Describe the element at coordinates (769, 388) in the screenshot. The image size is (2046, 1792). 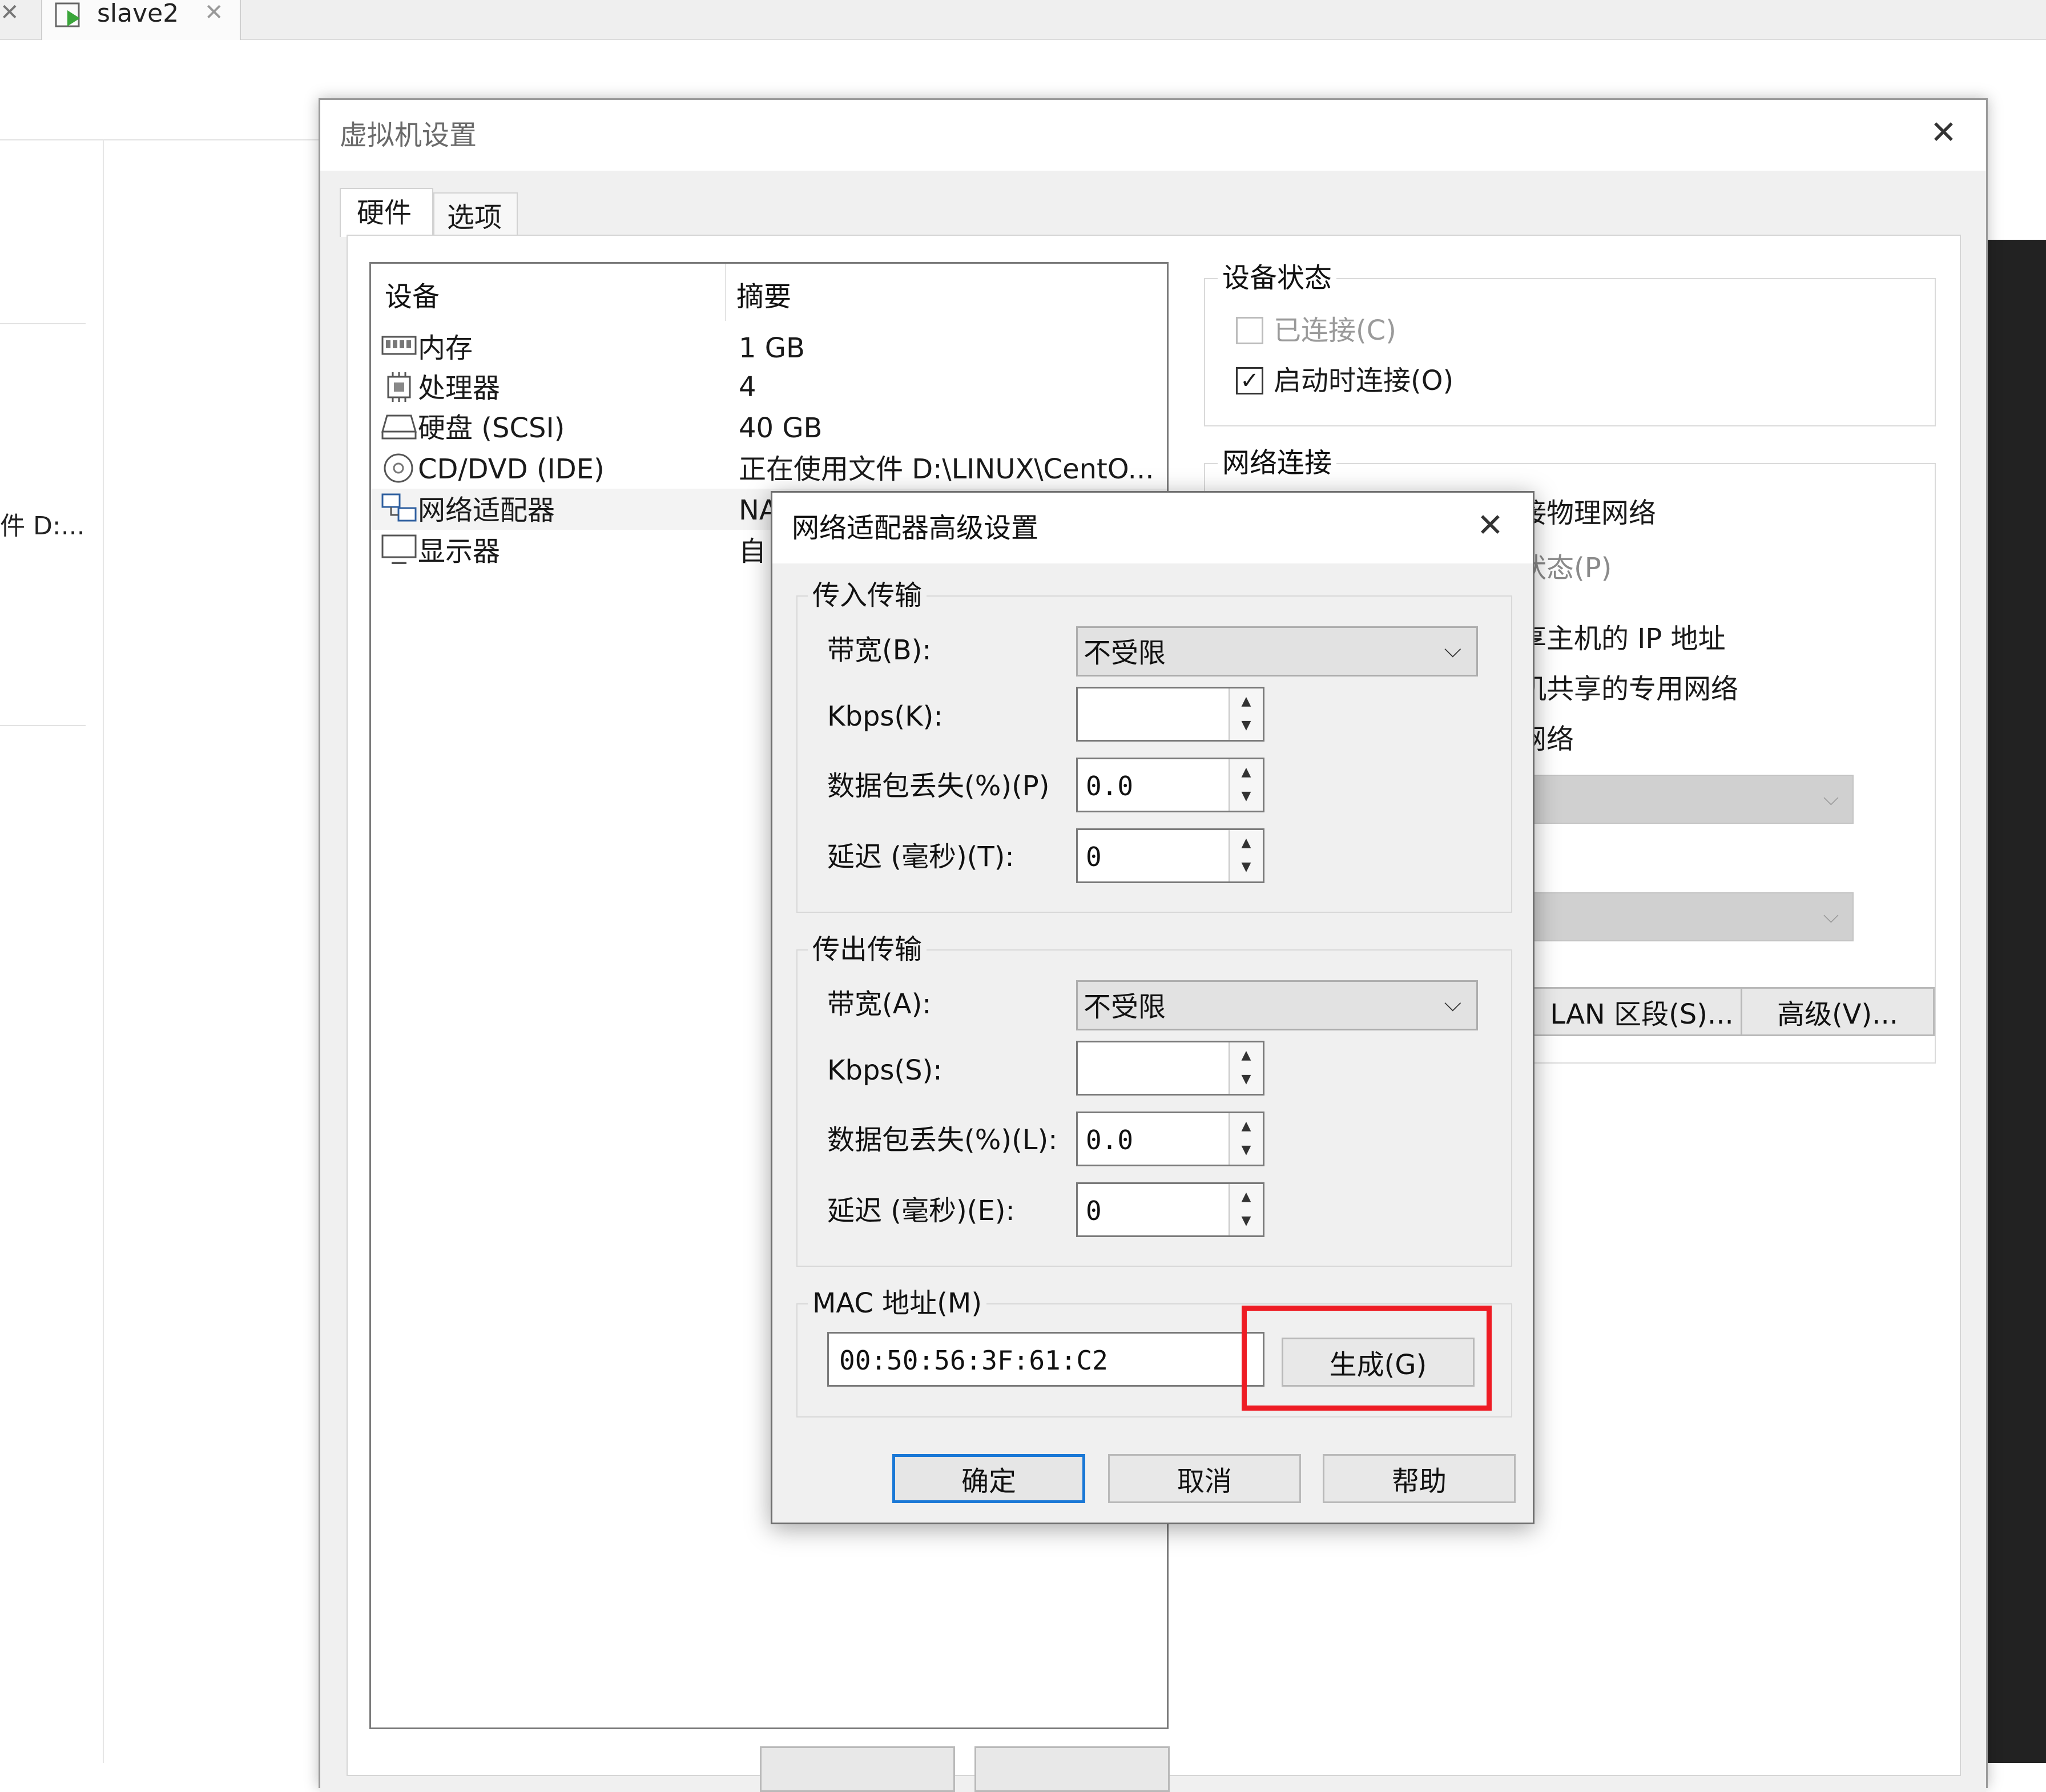
I see `device-row-processor: 处理器 4` at that location.